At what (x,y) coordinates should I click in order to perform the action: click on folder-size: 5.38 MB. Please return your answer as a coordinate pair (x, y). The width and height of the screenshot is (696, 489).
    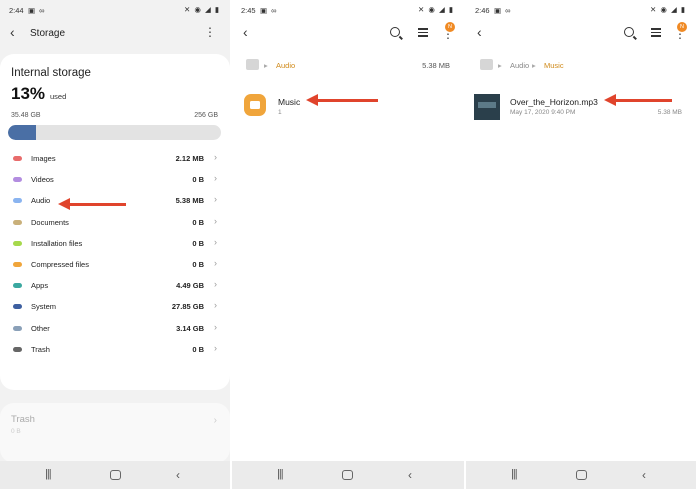
    Looking at the image, I should click on (436, 65).